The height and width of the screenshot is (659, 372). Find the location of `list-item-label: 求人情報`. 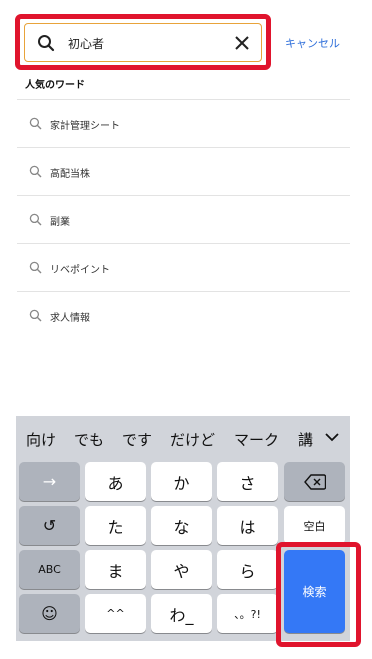

list-item-label: 求人情報 is located at coordinates (70, 318).